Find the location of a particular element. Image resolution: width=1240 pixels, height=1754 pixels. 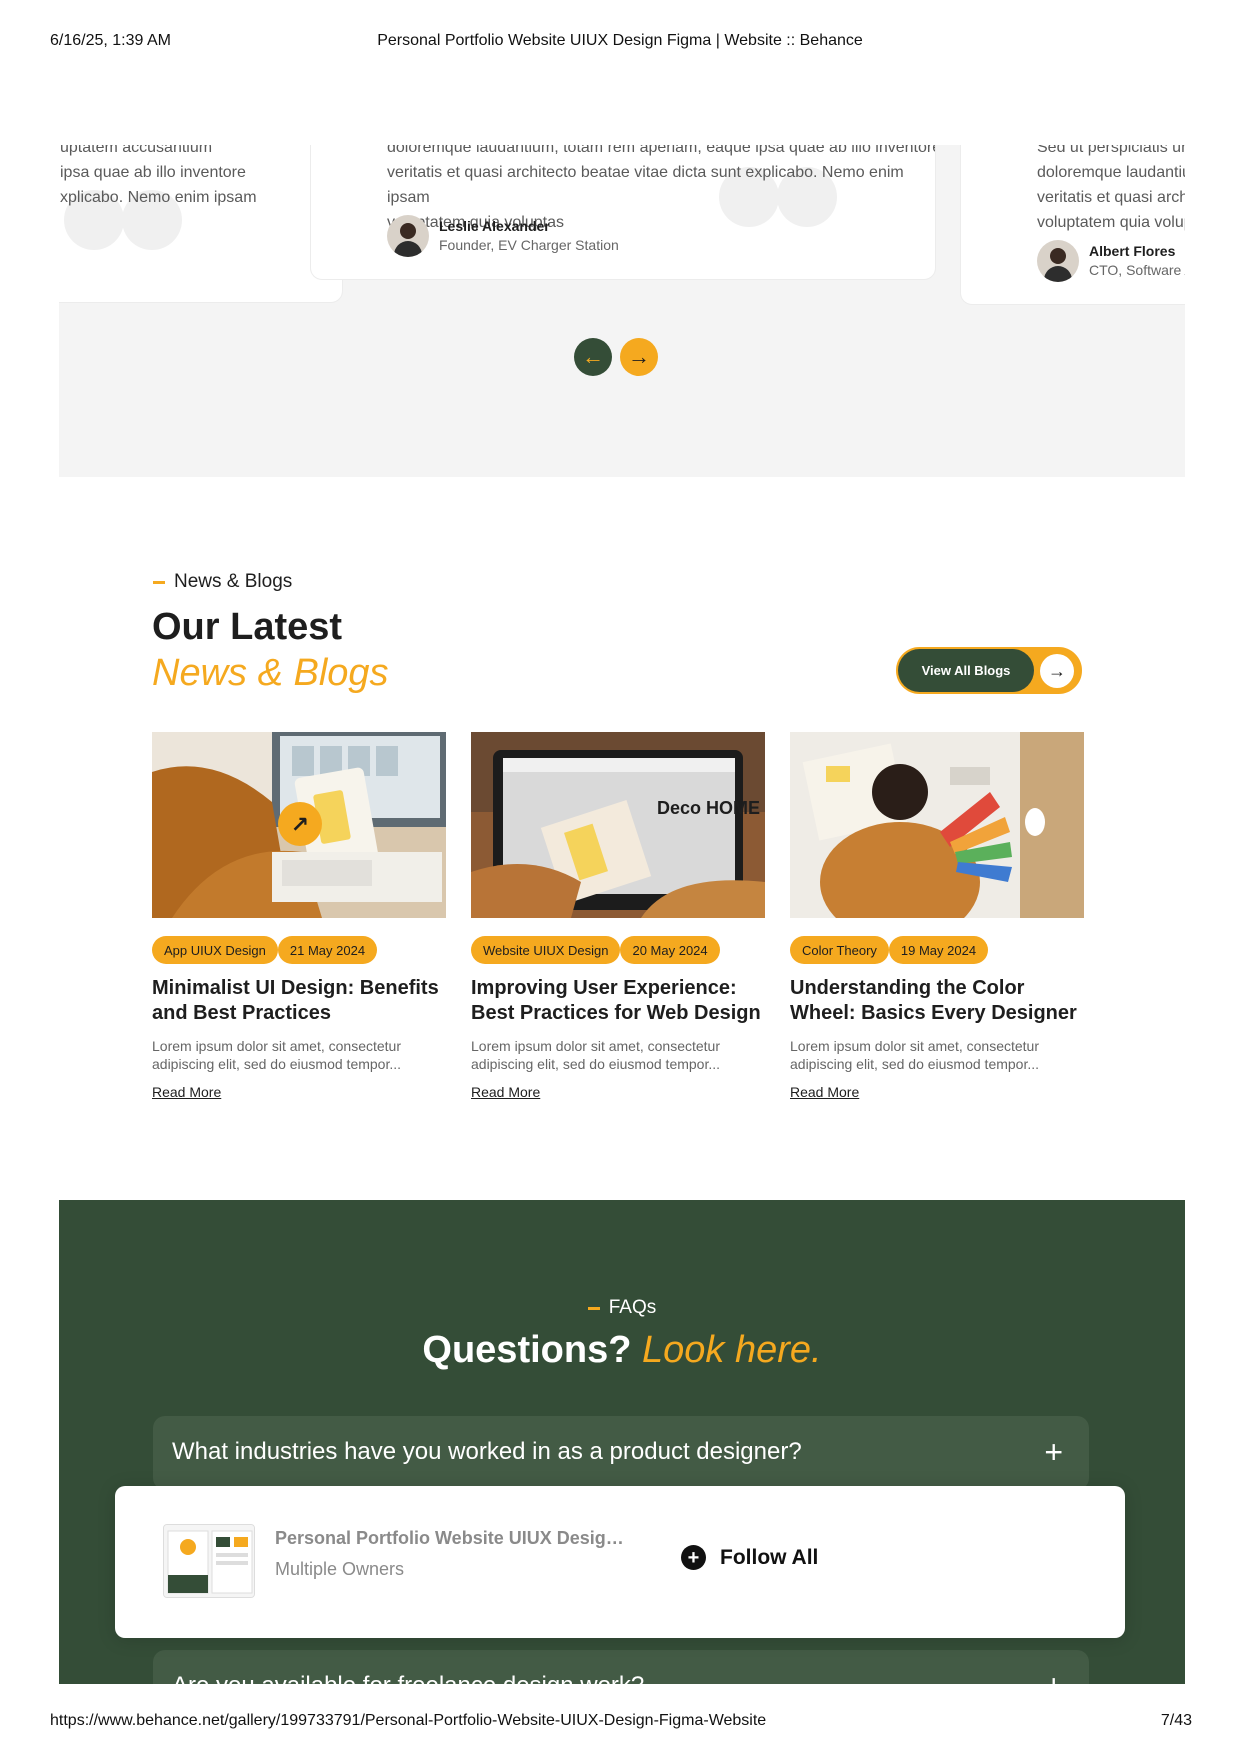

testimonials-top is located at coordinates (622, 102).